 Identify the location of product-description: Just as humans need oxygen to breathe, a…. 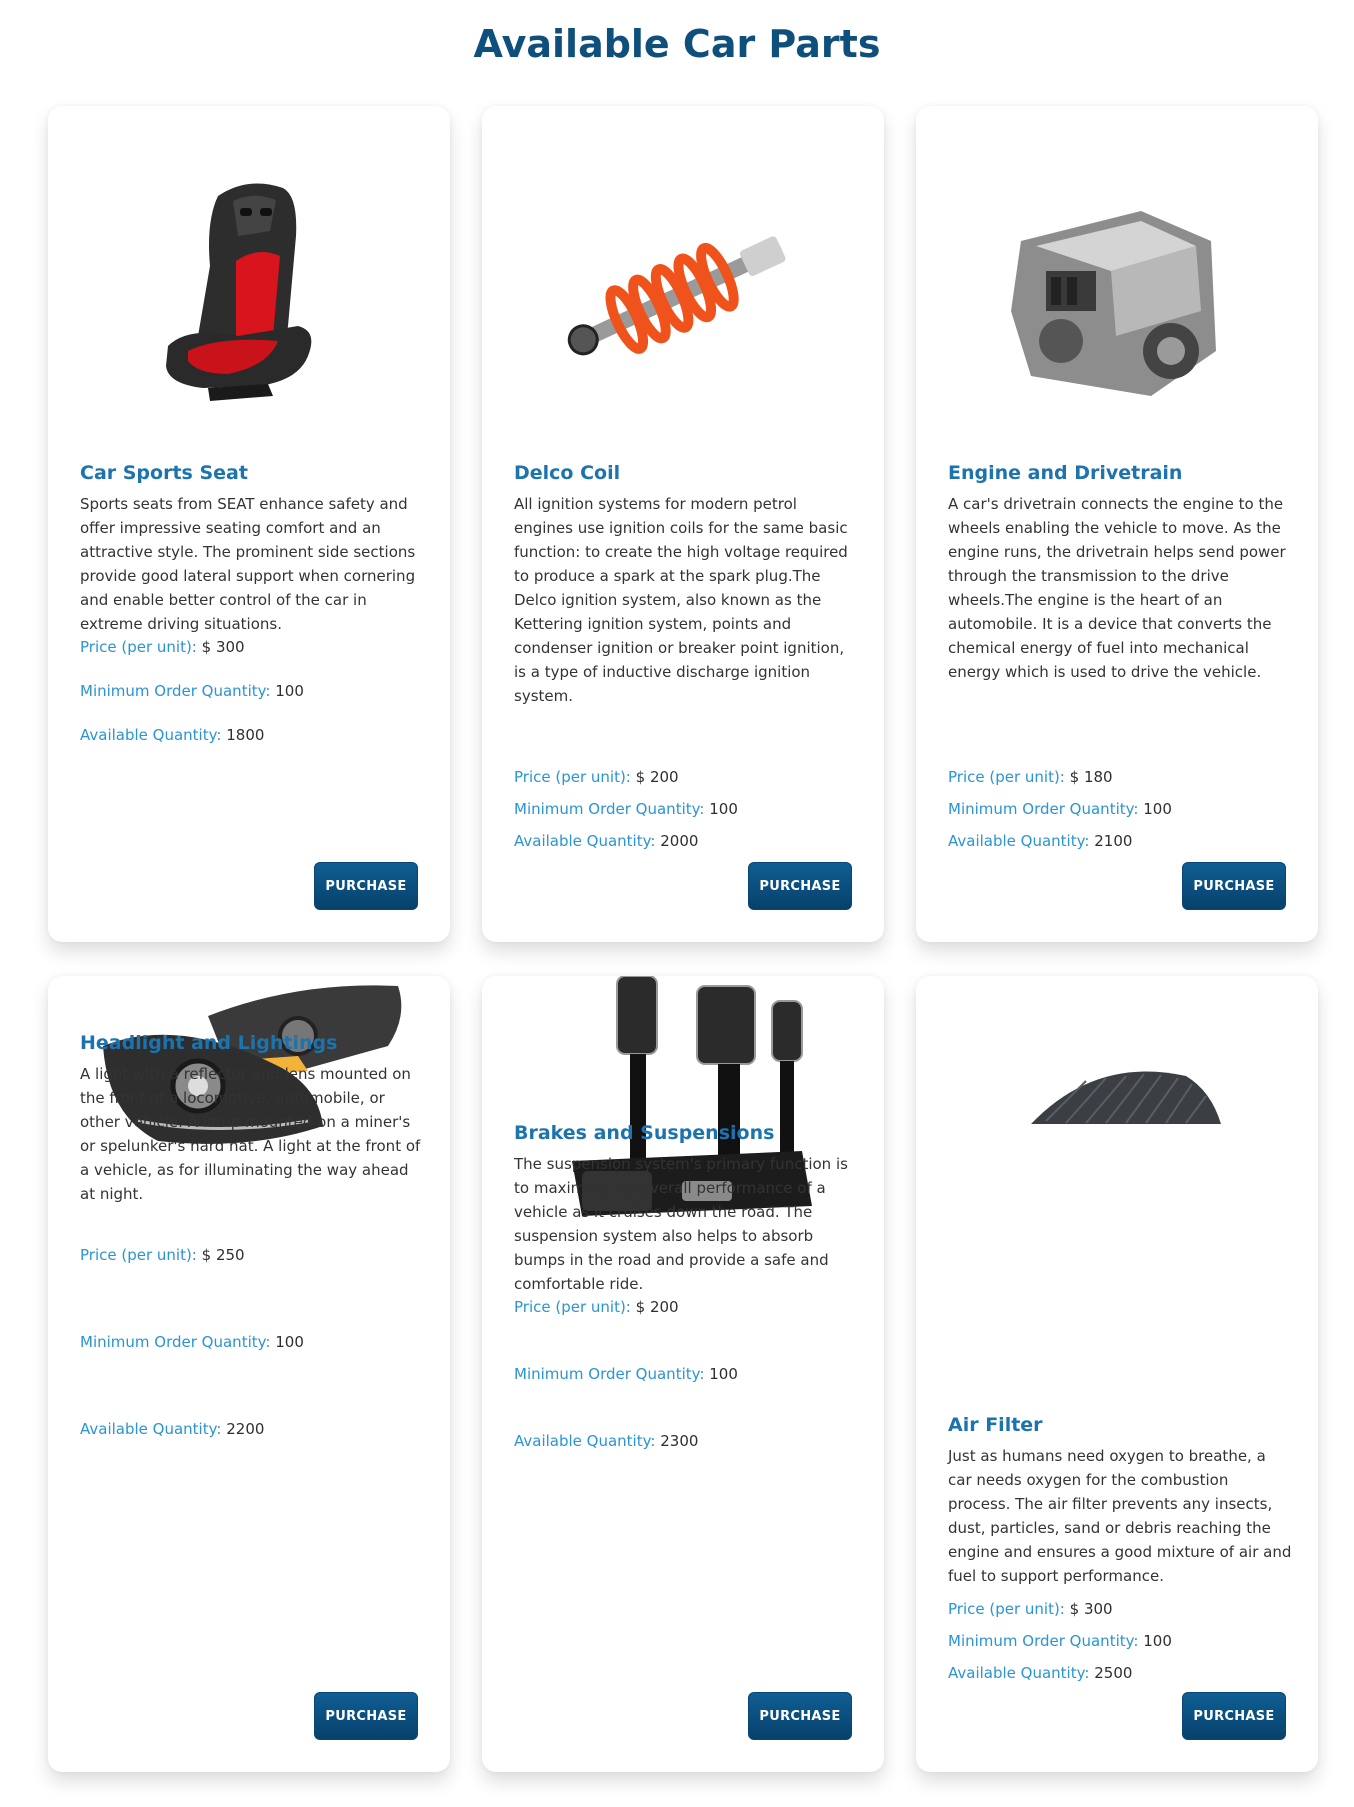
(1120, 1516).